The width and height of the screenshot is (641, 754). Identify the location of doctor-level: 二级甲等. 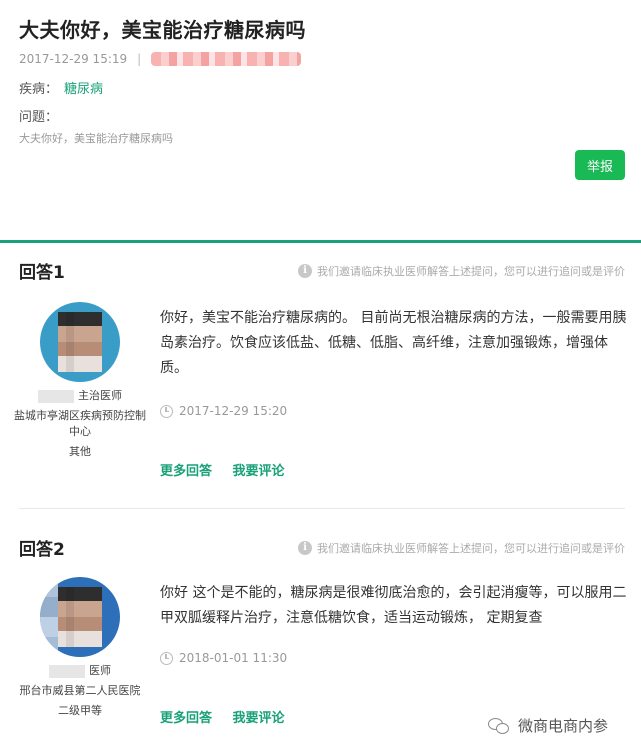
(80, 710).